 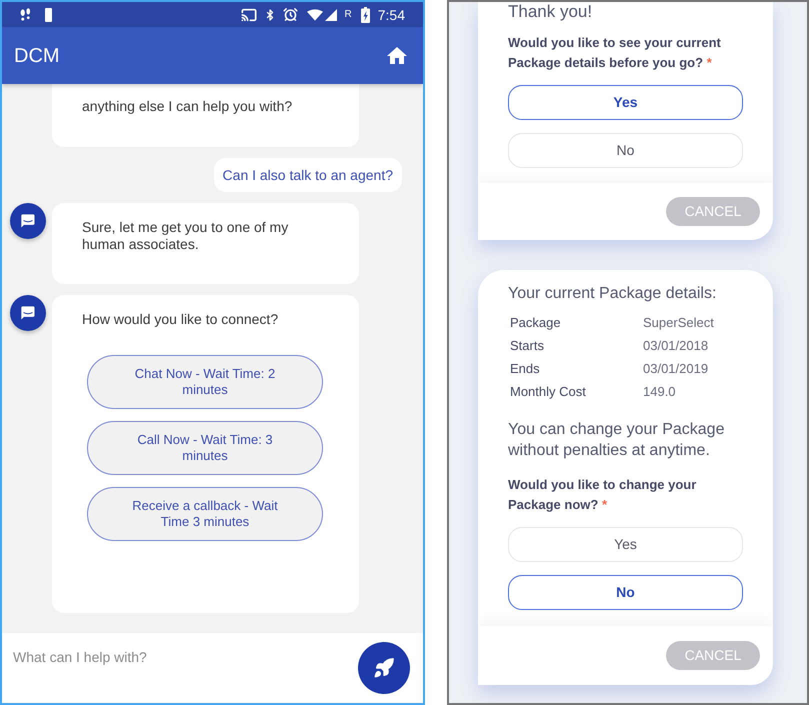 I want to click on detail-label: Package, so click(x=536, y=323).